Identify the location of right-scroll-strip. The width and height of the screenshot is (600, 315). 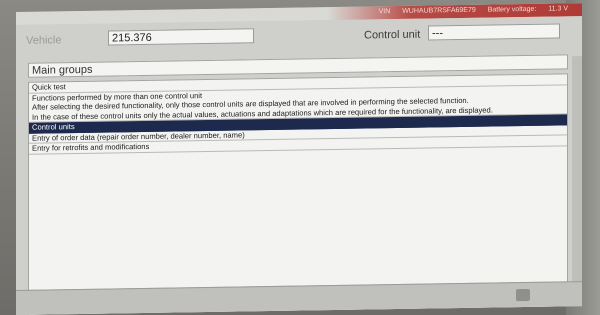
(577, 181).